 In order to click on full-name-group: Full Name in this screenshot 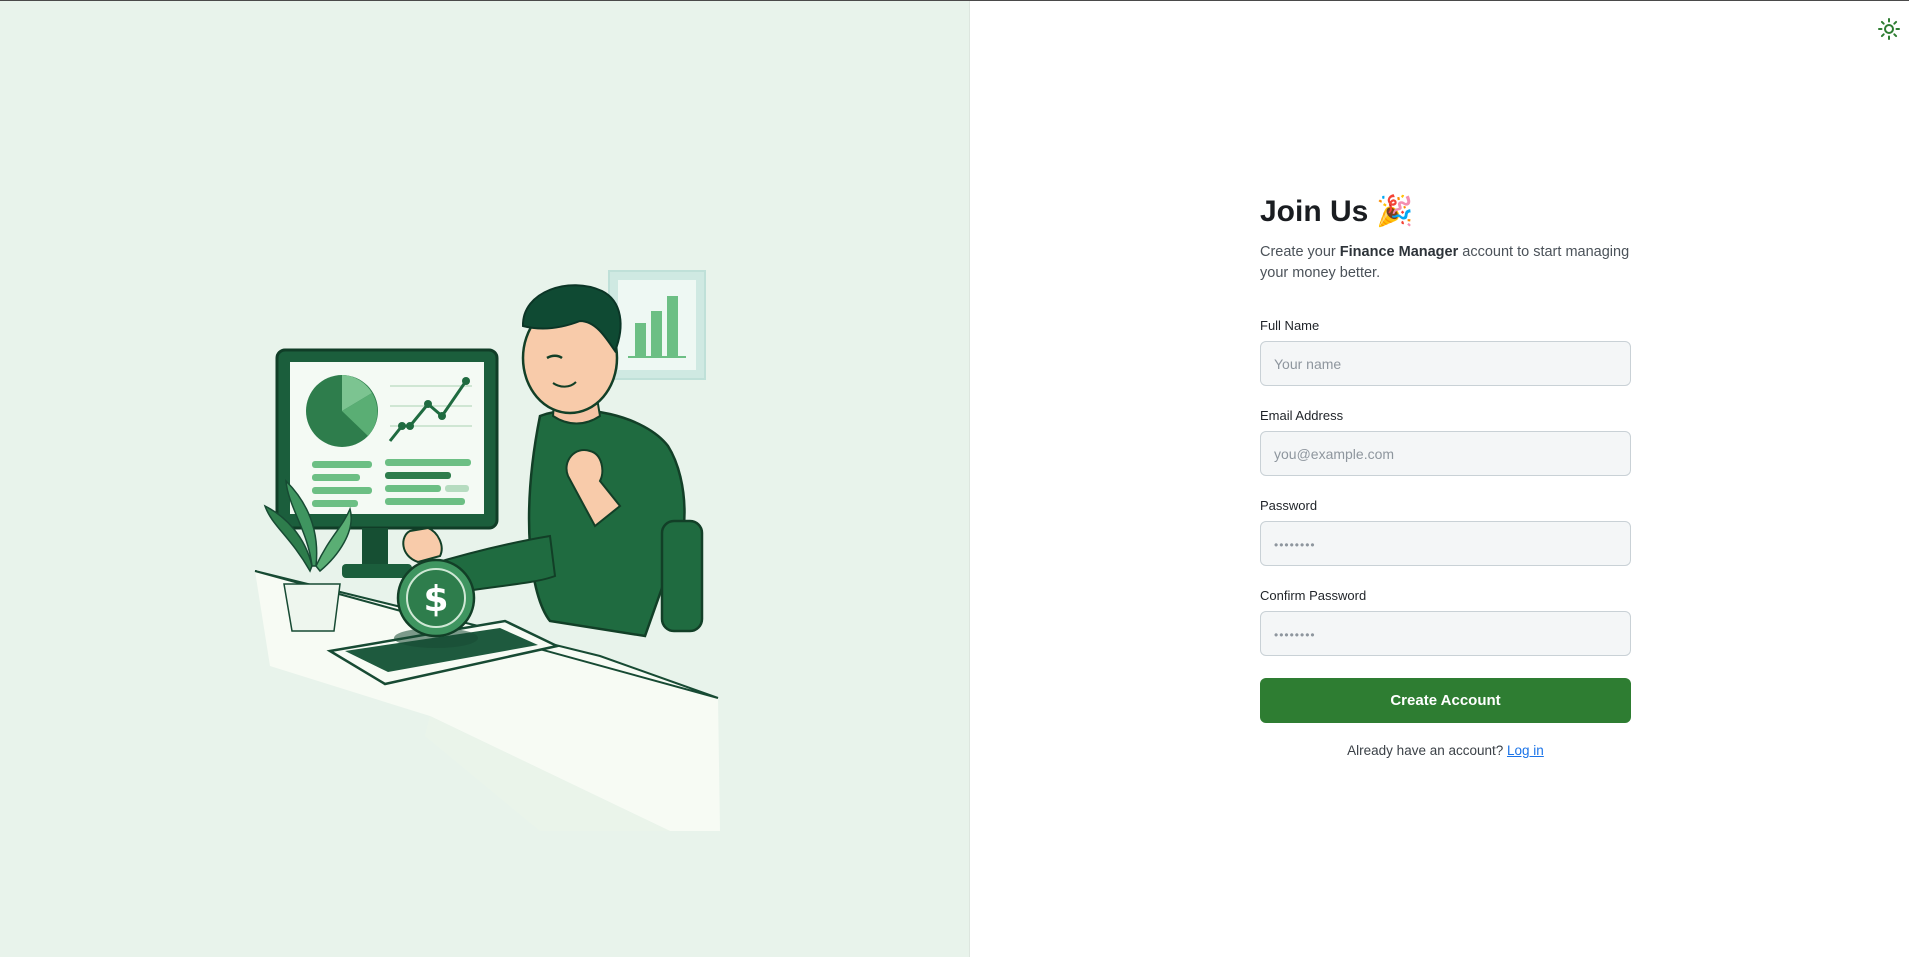, I will do `click(1445, 352)`.